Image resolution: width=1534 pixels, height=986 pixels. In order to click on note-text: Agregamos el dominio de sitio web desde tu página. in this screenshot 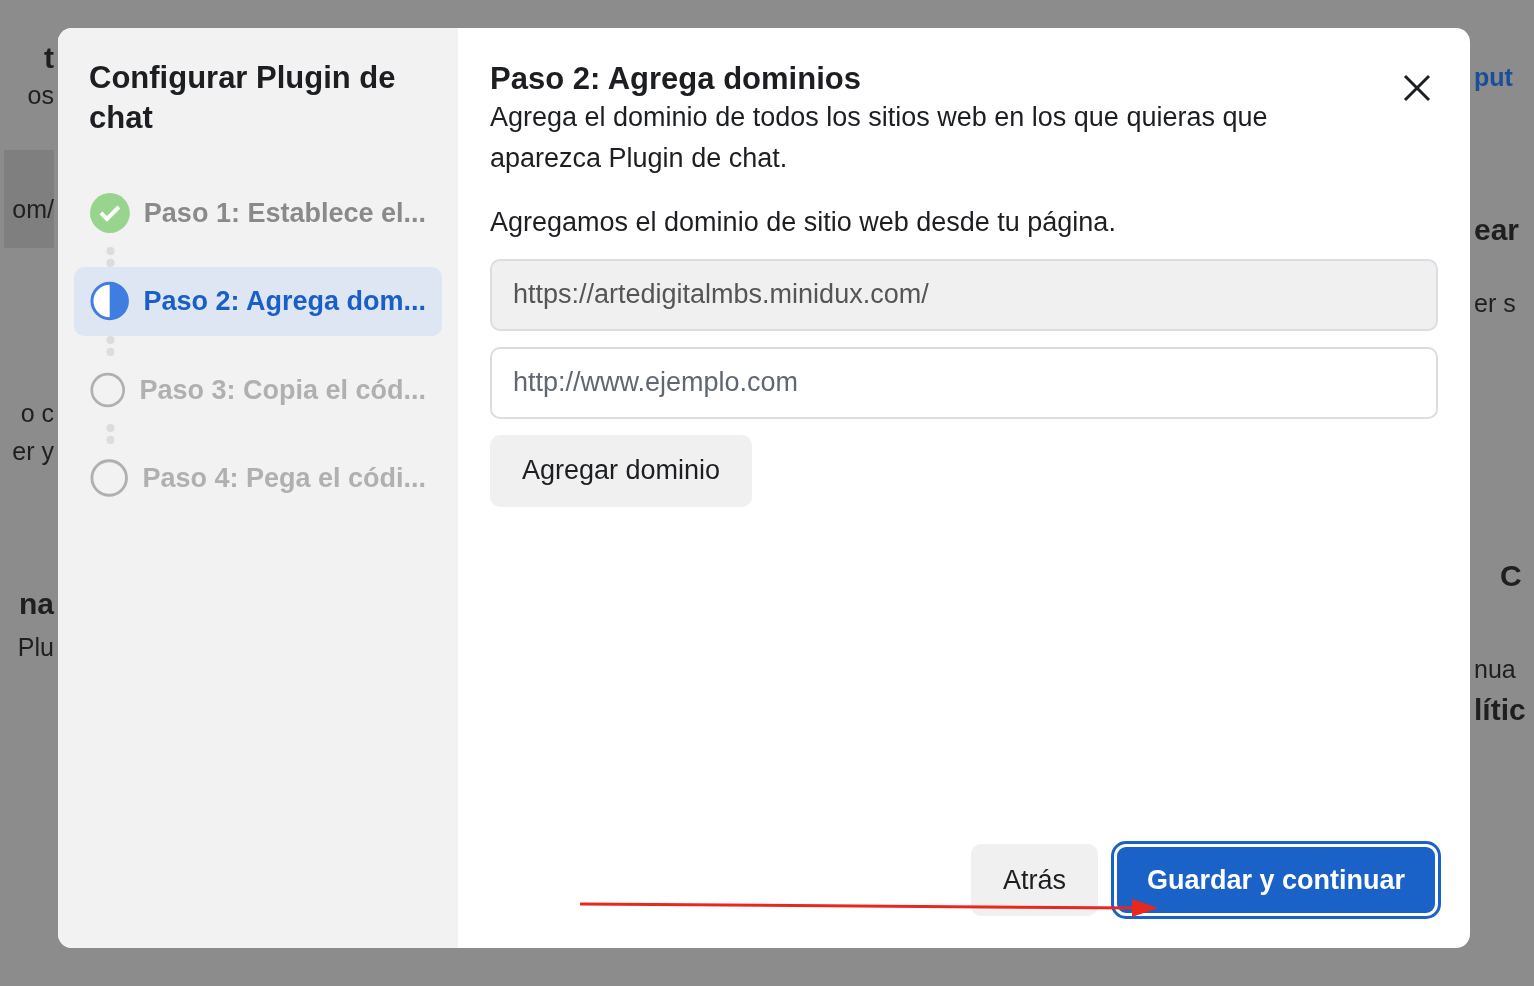, I will do `click(803, 223)`.